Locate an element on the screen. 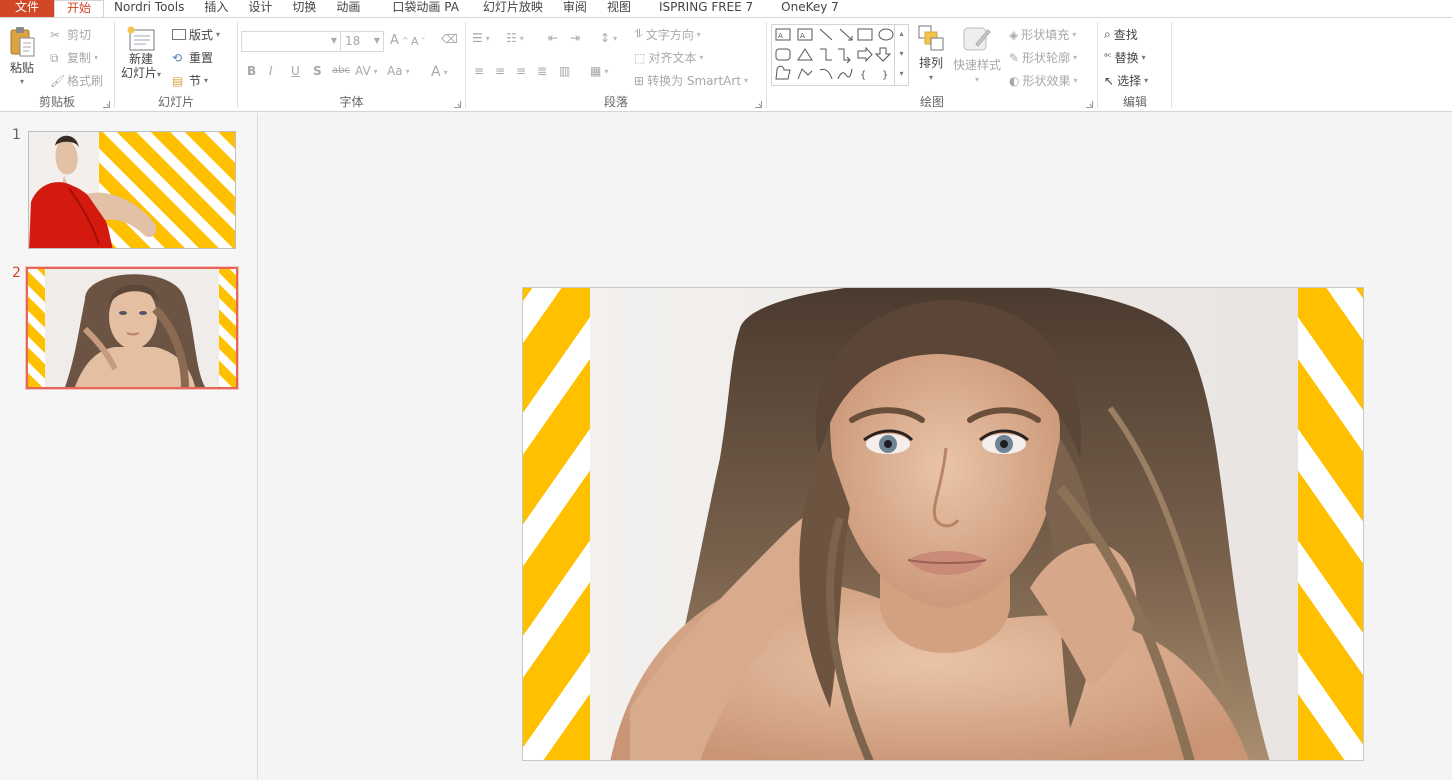 This screenshot has height=780, width=1452. clear-format-button: ⌫ is located at coordinates (449, 39).